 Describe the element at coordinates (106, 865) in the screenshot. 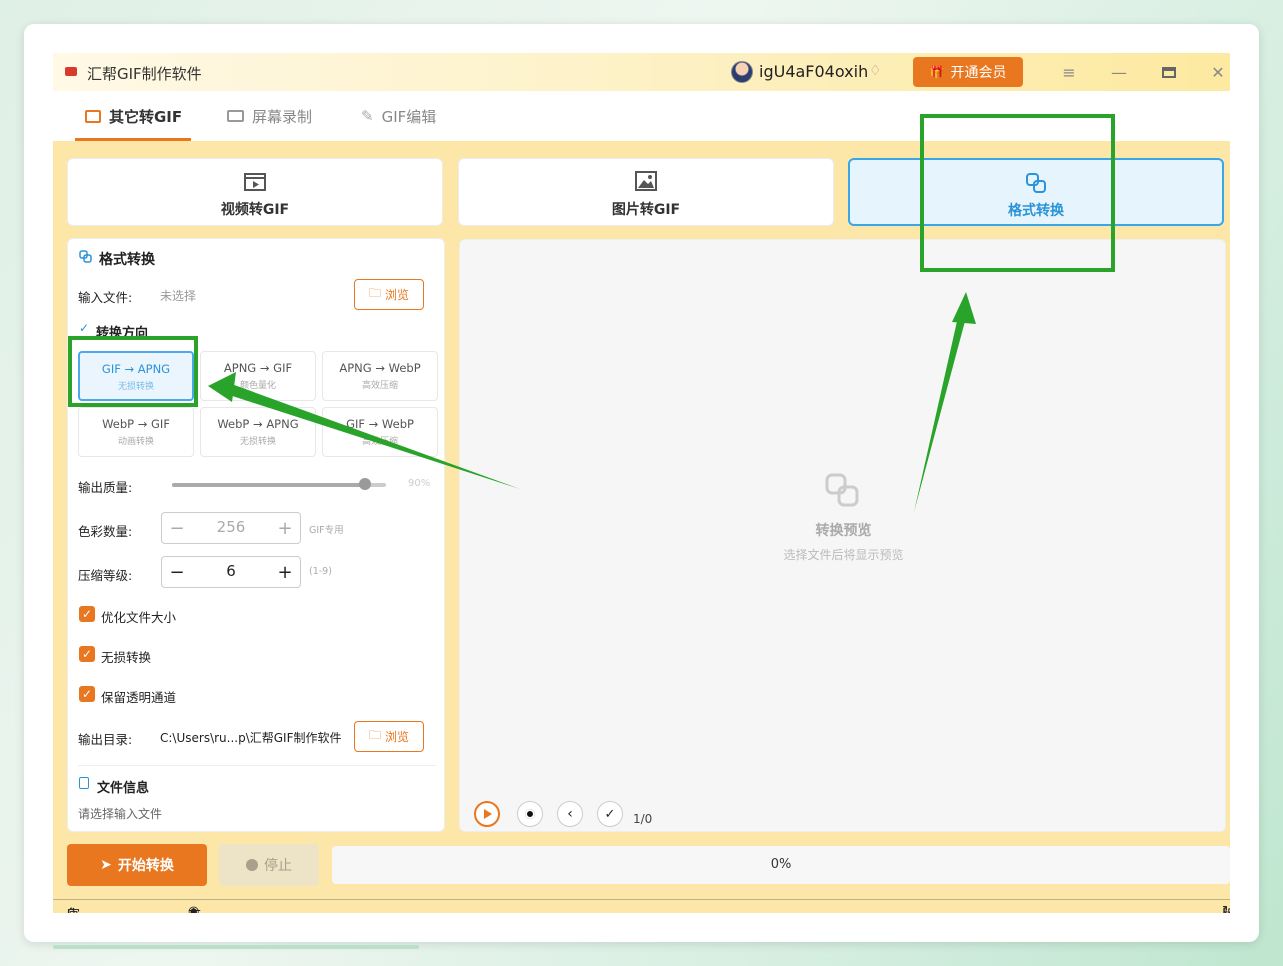

I see `send-icon: ➤` at that location.